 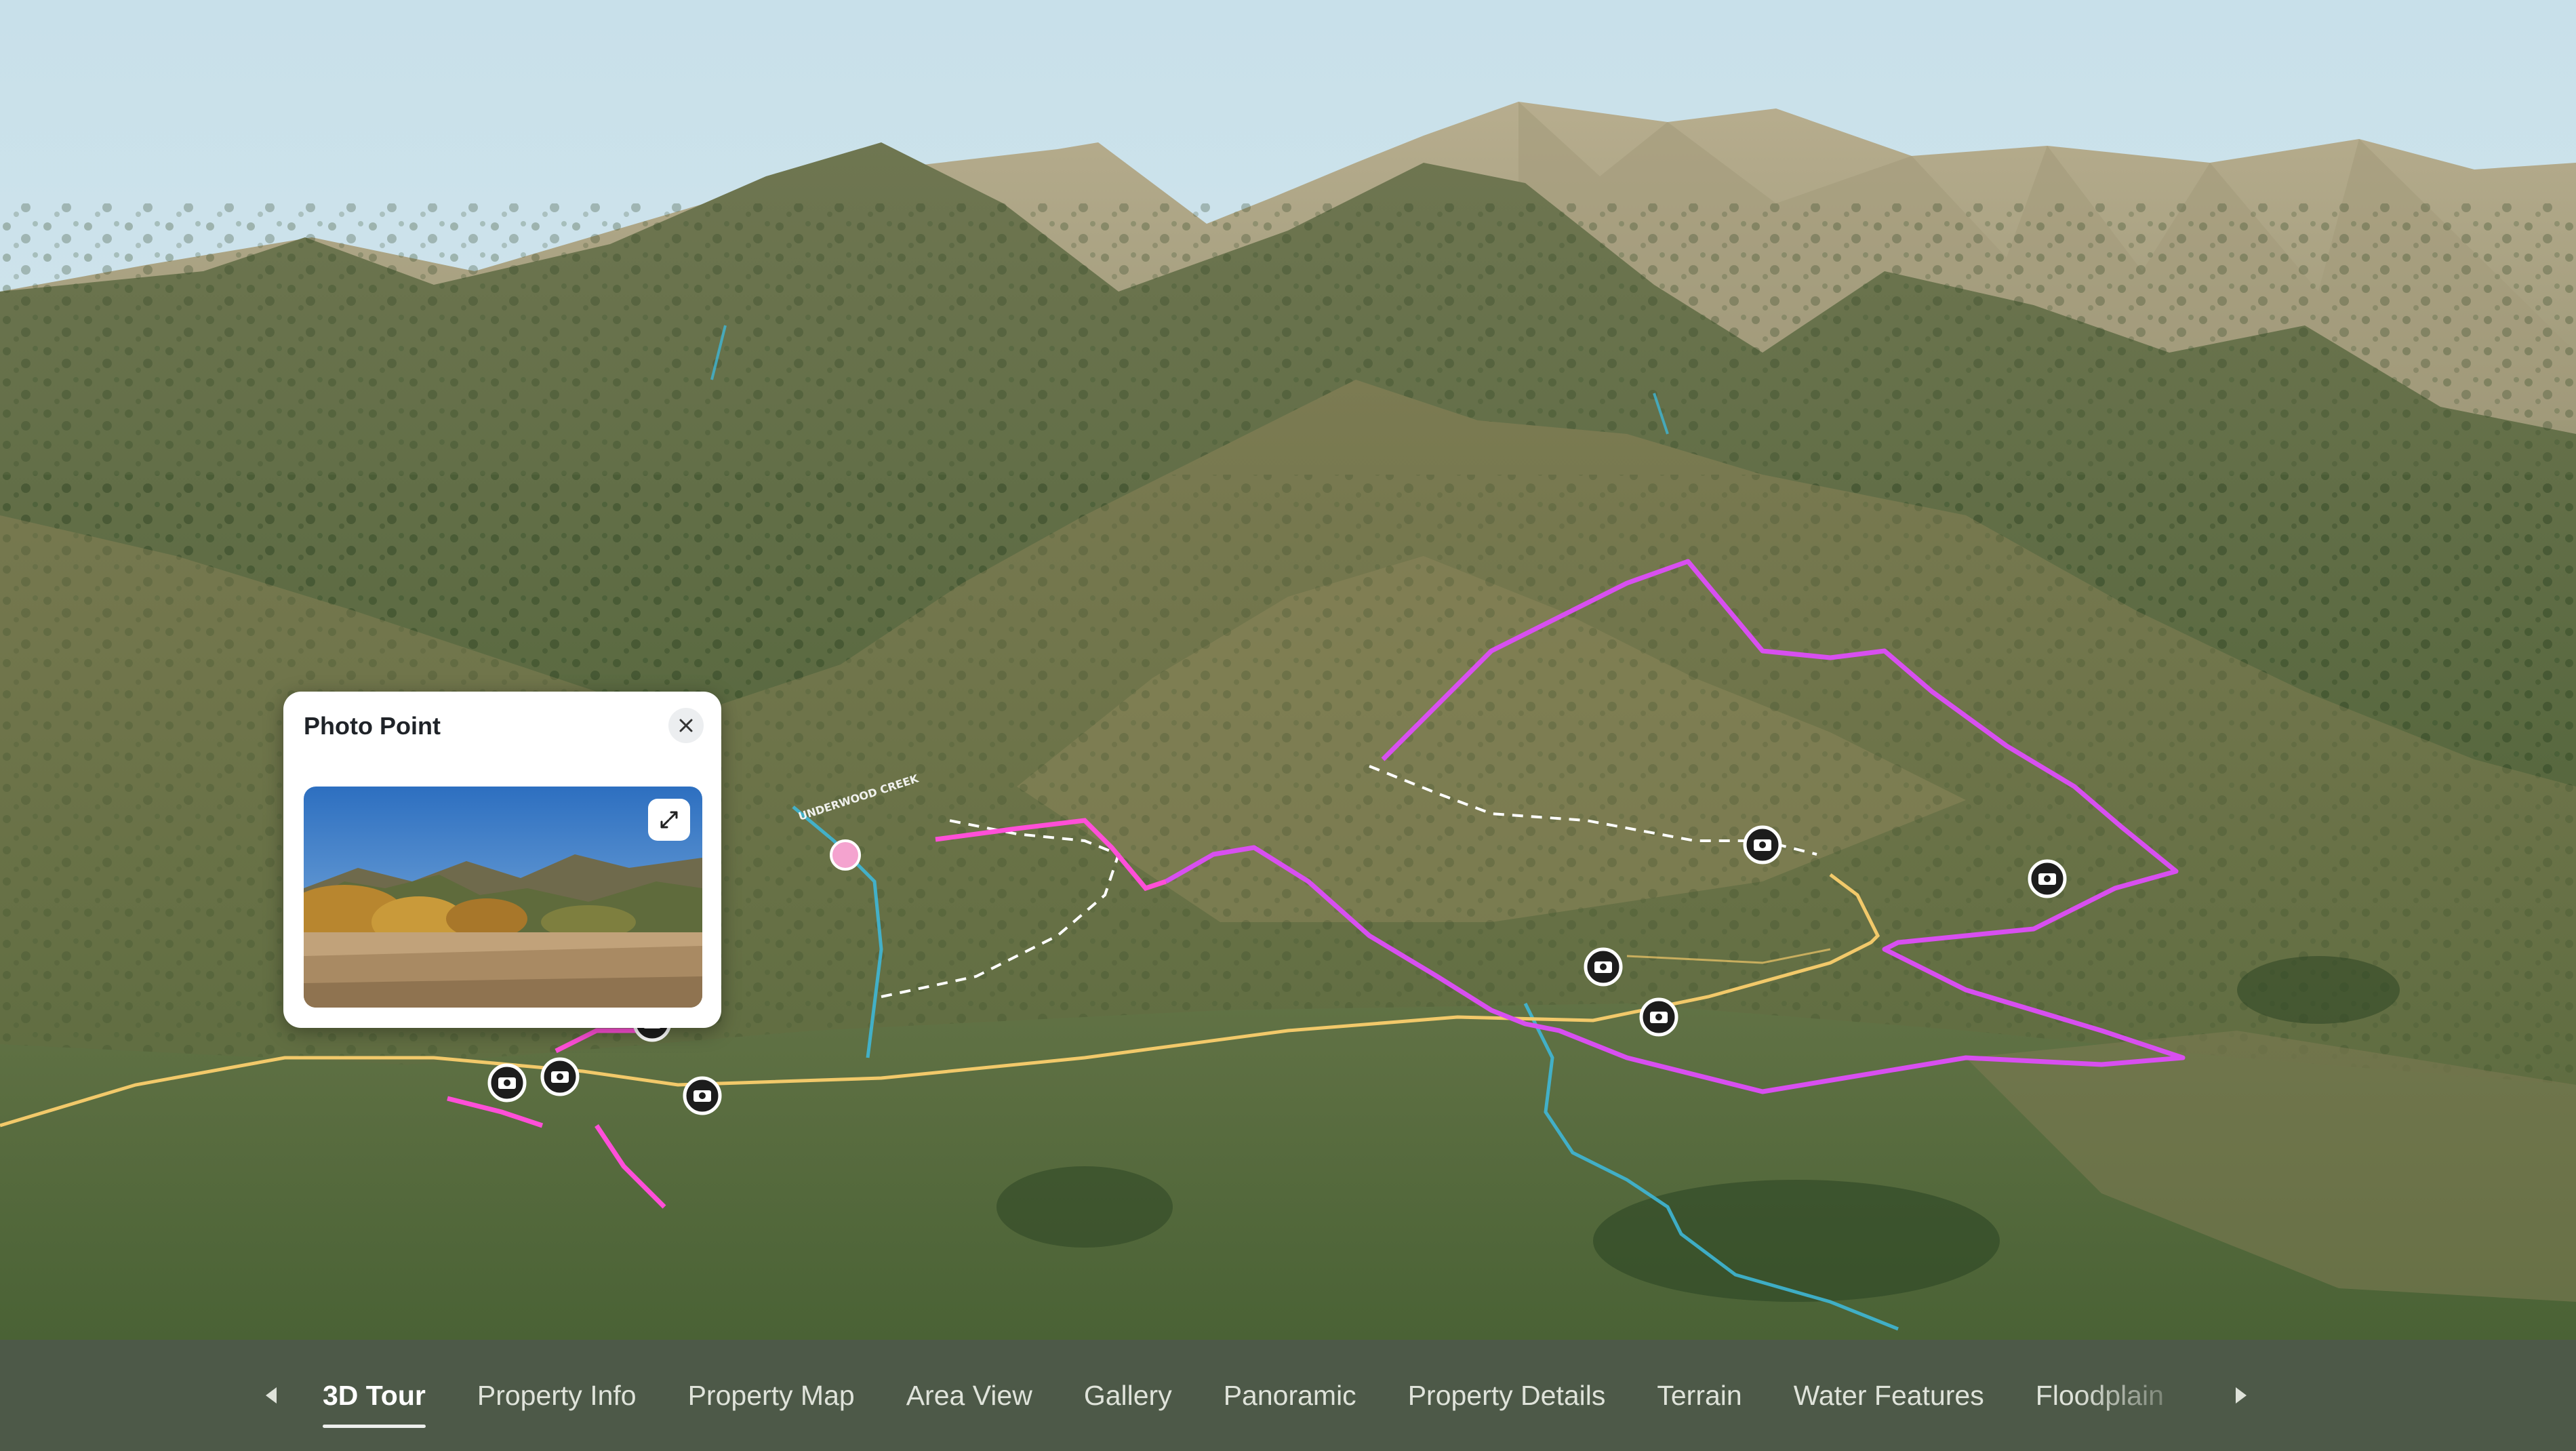 I want to click on chevron-left-icon, so click(x=271, y=1395).